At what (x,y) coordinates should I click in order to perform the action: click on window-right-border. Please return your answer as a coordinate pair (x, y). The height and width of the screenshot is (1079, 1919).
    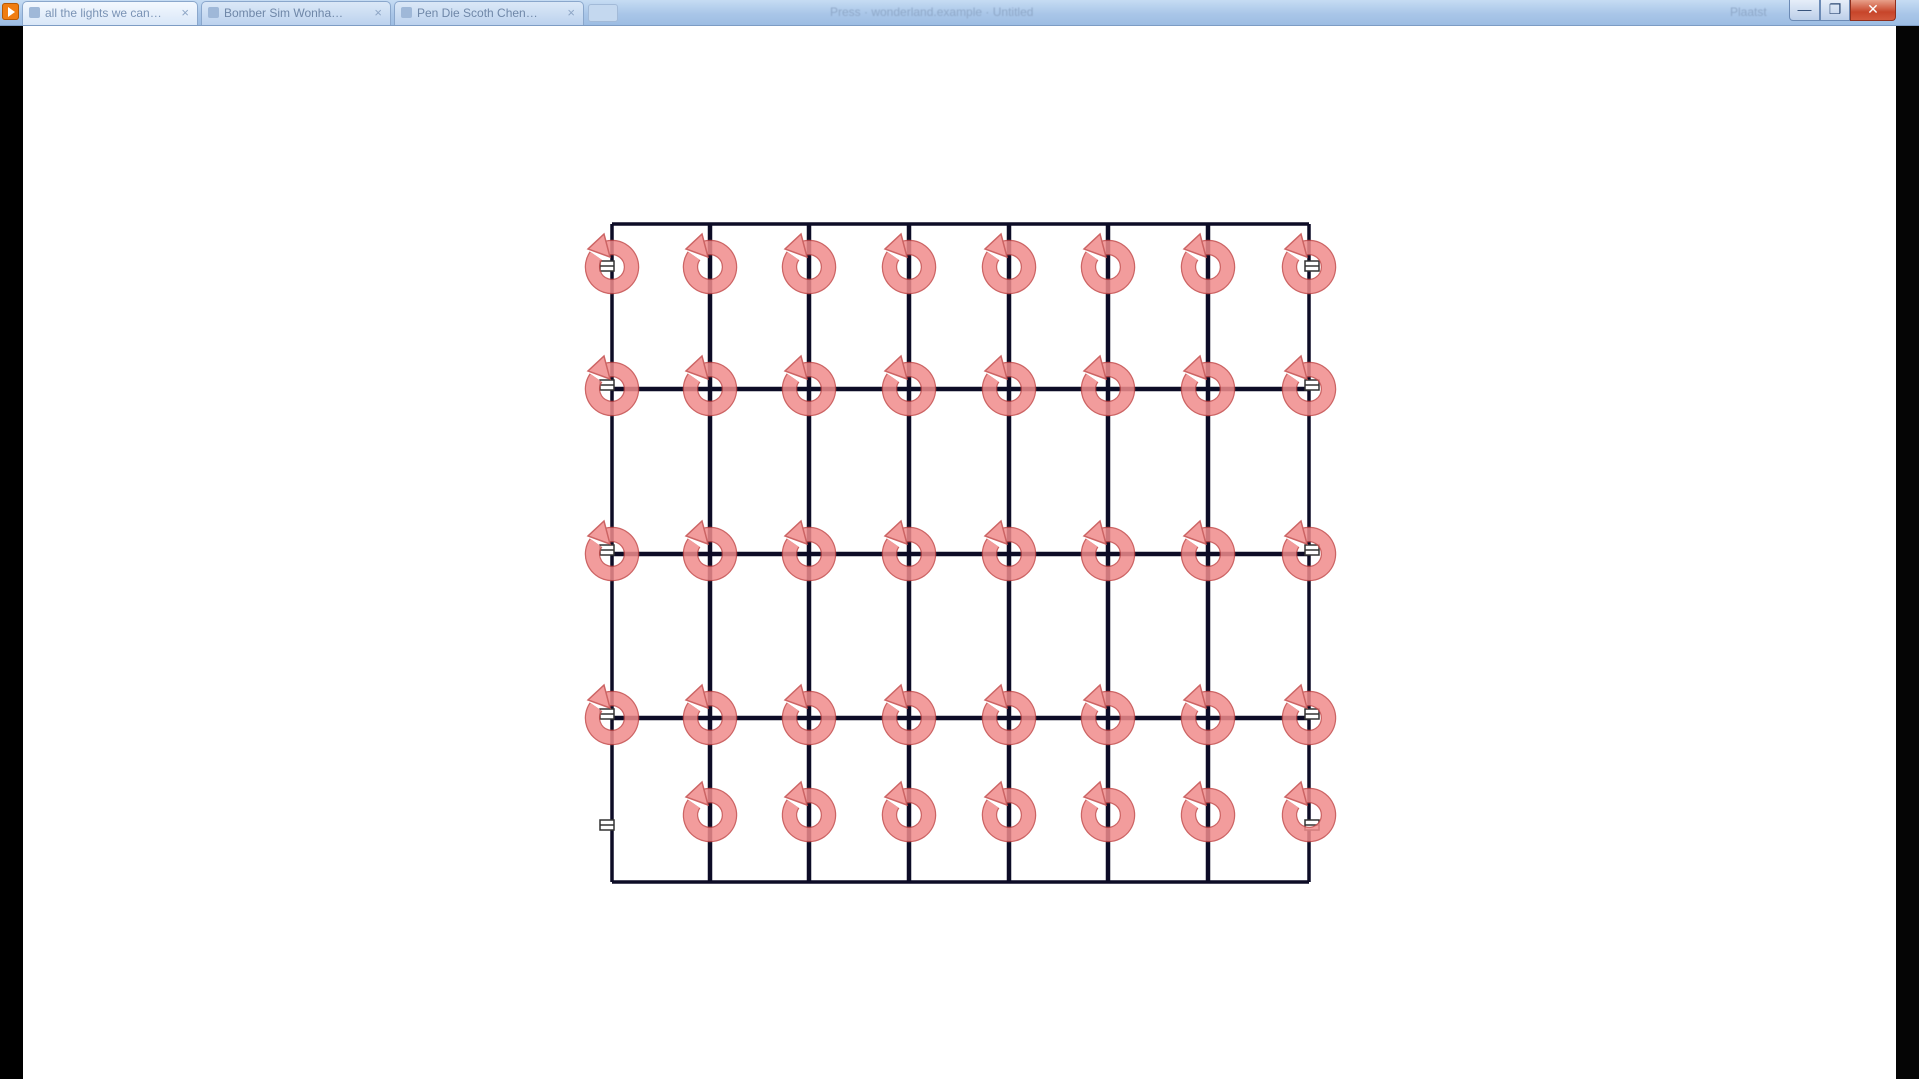
    Looking at the image, I should click on (1907, 552).